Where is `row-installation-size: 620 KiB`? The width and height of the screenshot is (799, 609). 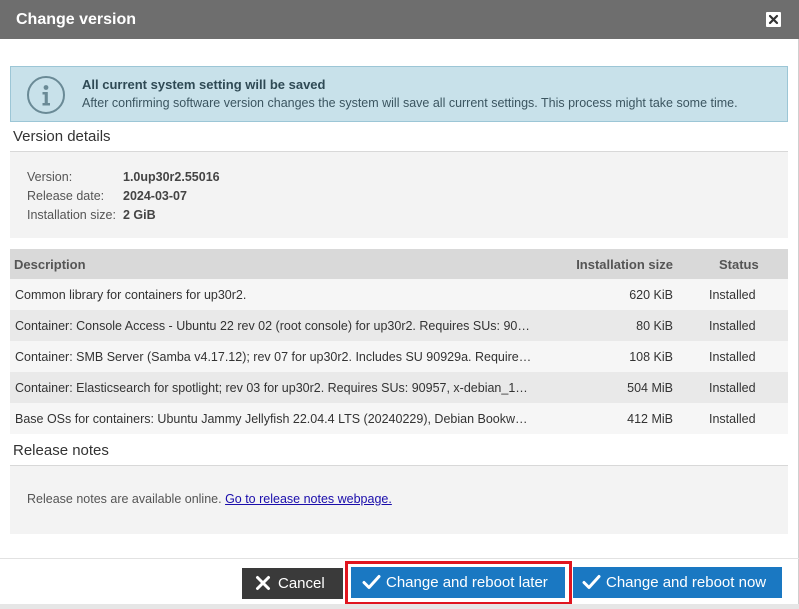
row-installation-size: 620 KiB is located at coordinates (651, 295).